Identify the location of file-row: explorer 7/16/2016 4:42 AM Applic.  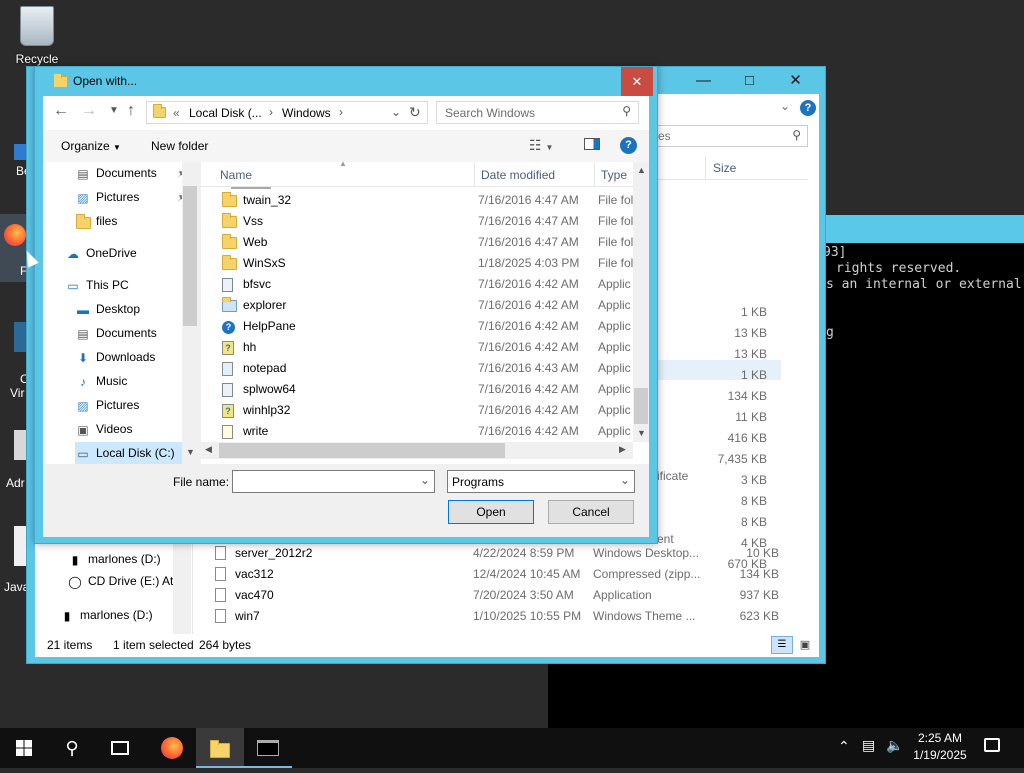
(416, 305).